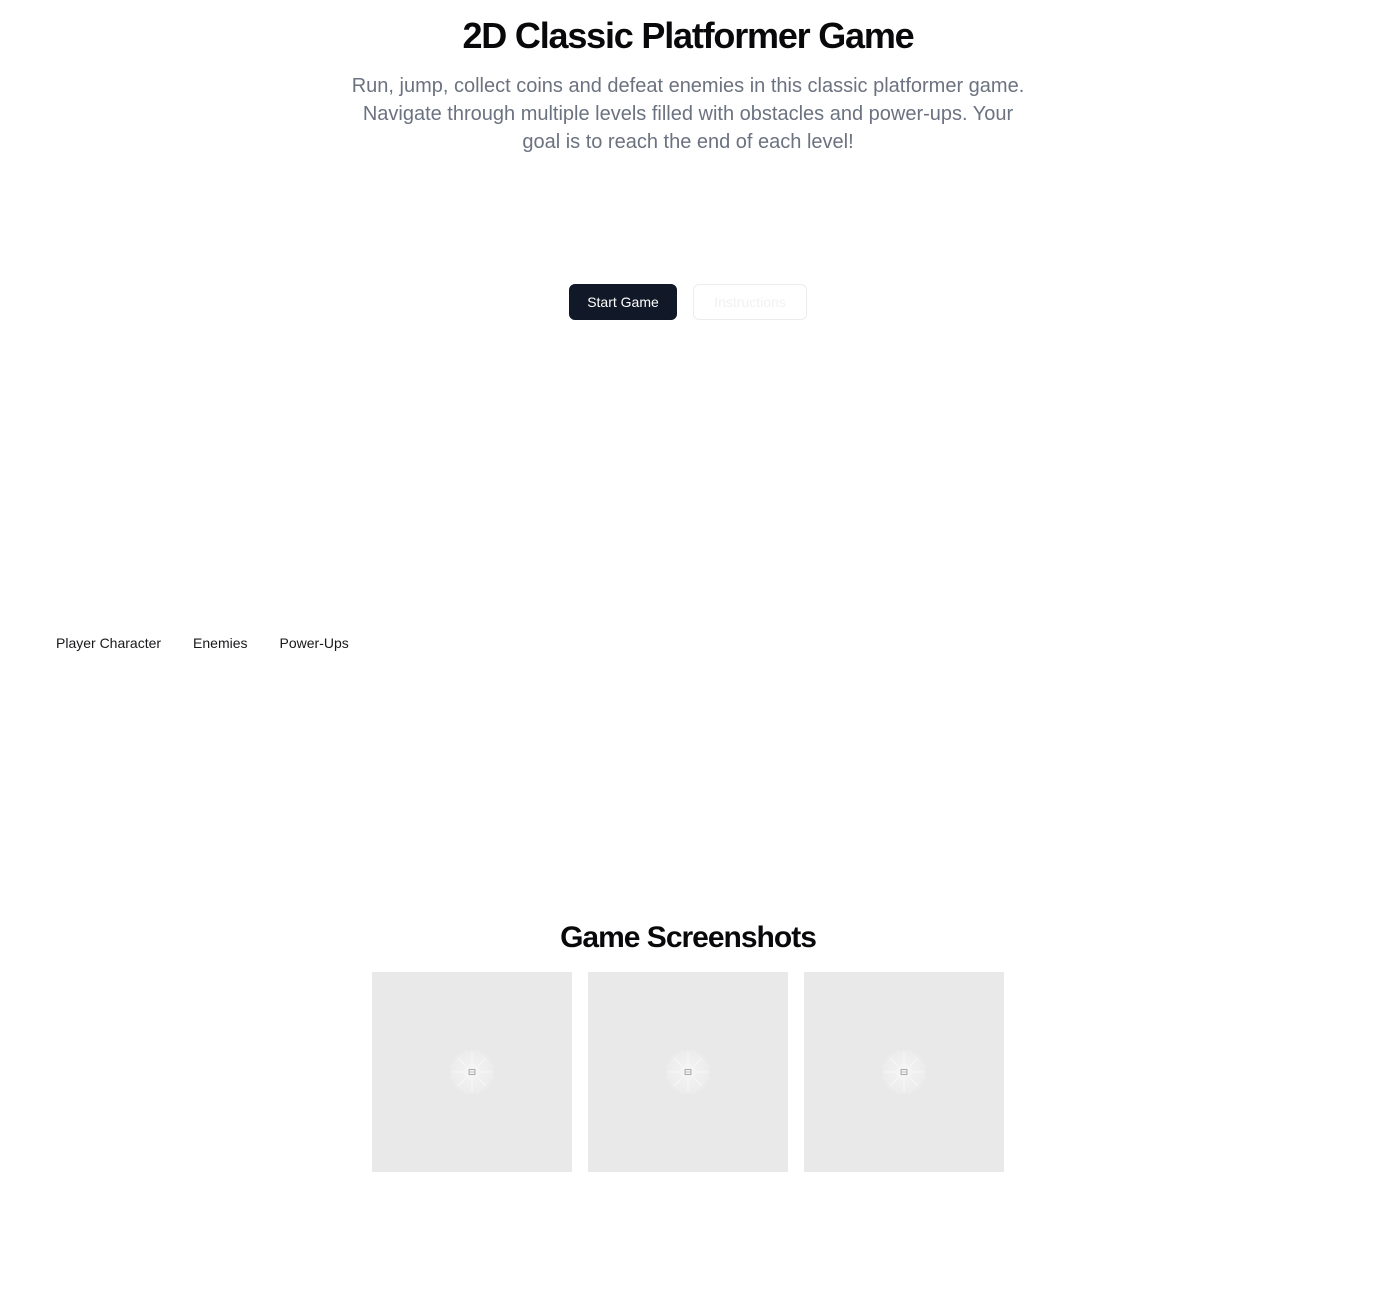 The height and width of the screenshot is (1316, 1376). I want to click on tab-player-character: Player Character, so click(108, 643).